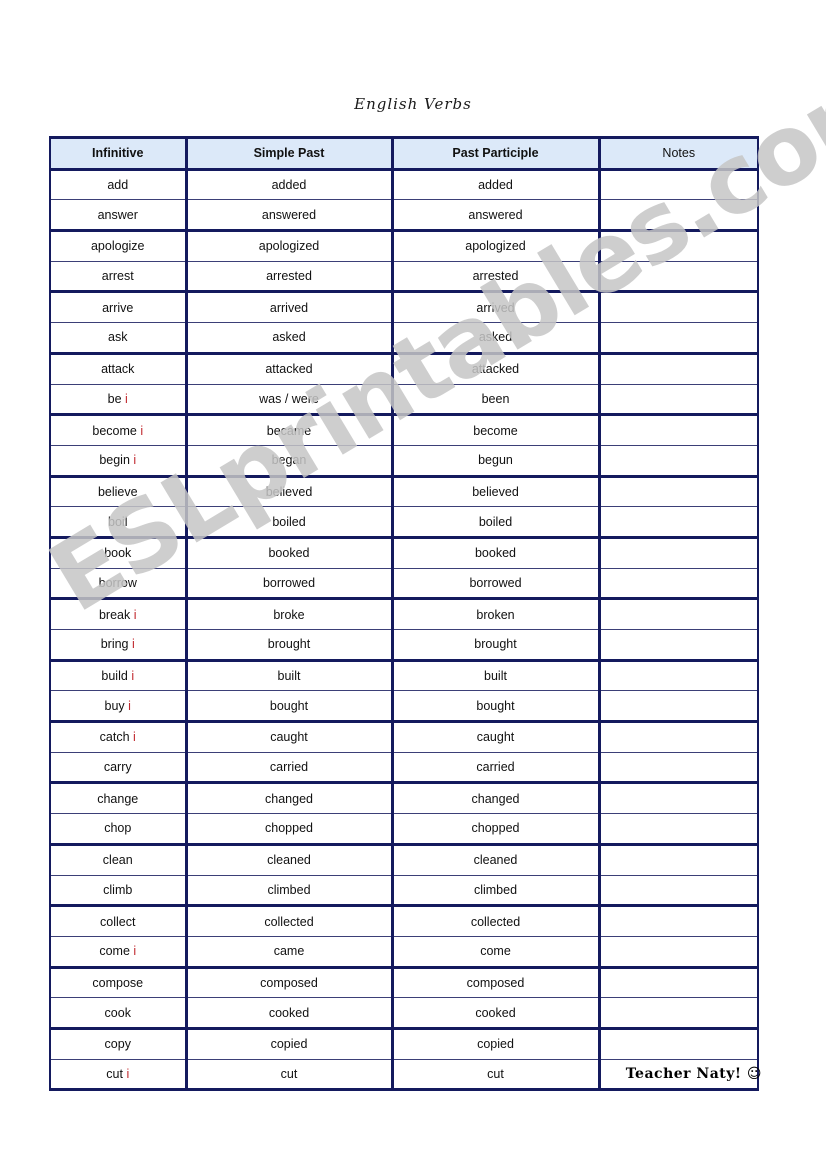 This screenshot has height=1169, width=826. What do you see at coordinates (118, 1075) in the screenshot?
I see `cell-infinitive: cut i` at bounding box center [118, 1075].